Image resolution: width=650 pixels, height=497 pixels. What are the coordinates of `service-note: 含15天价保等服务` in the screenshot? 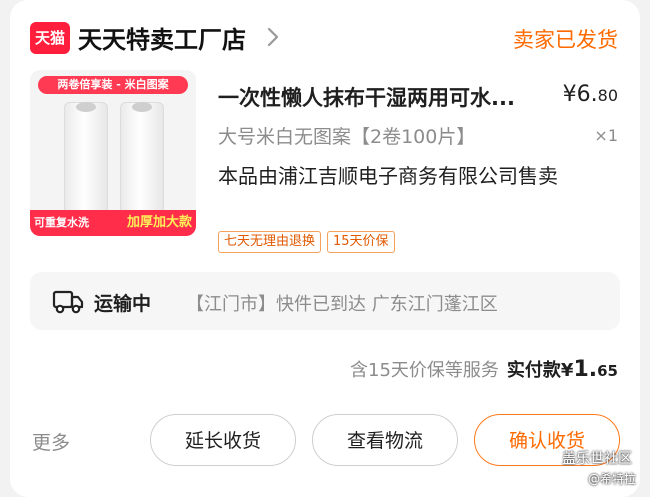 It's located at (424, 370).